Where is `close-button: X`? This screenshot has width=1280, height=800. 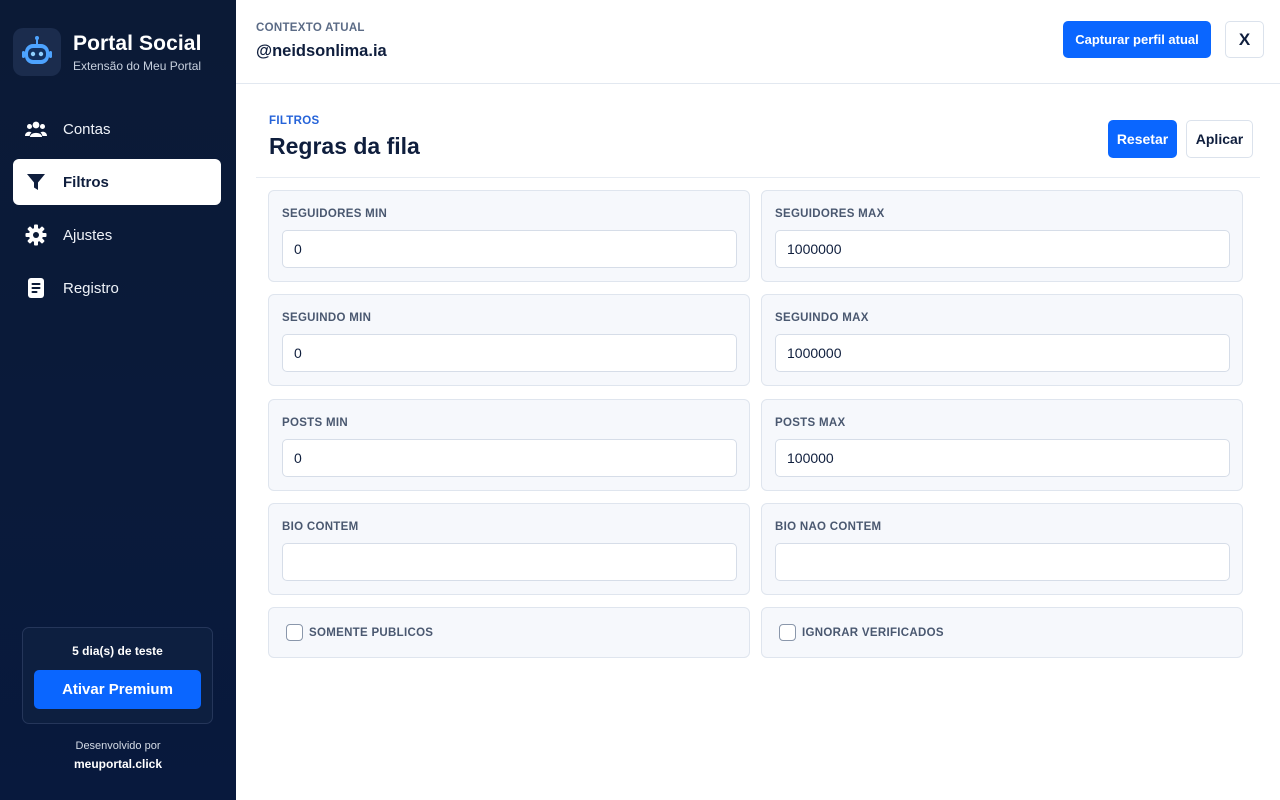 close-button: X is located at coordinates (1244, 39).